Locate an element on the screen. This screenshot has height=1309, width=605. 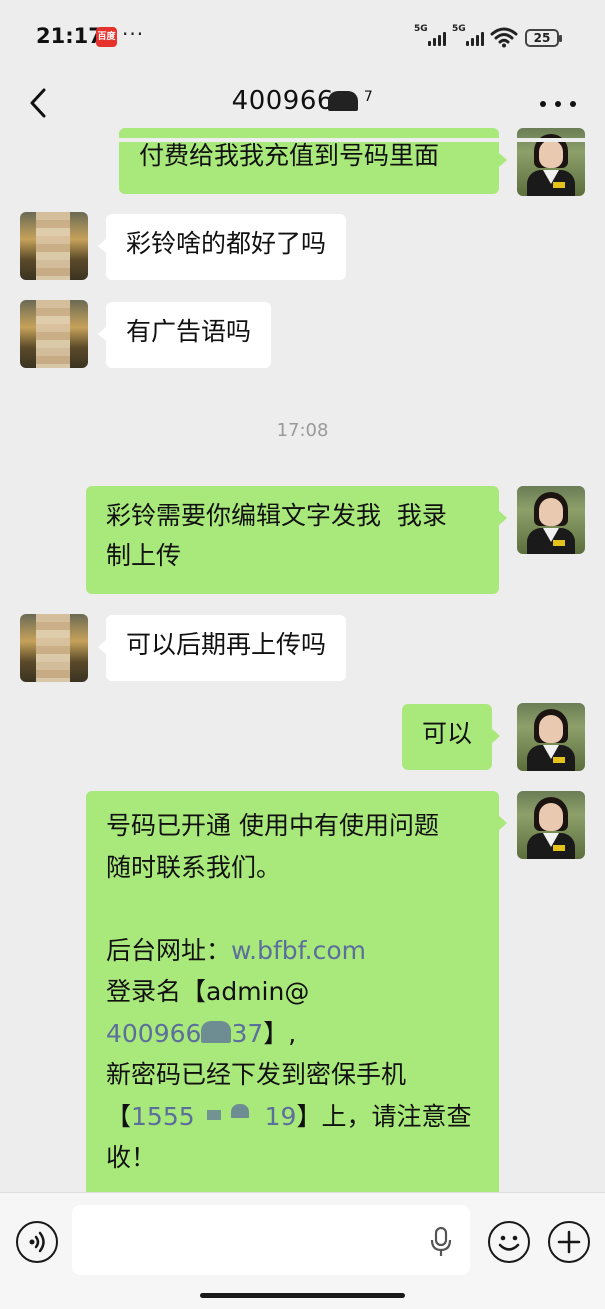
message-line: 400966 37】, is located at coordinates (292, 1034).